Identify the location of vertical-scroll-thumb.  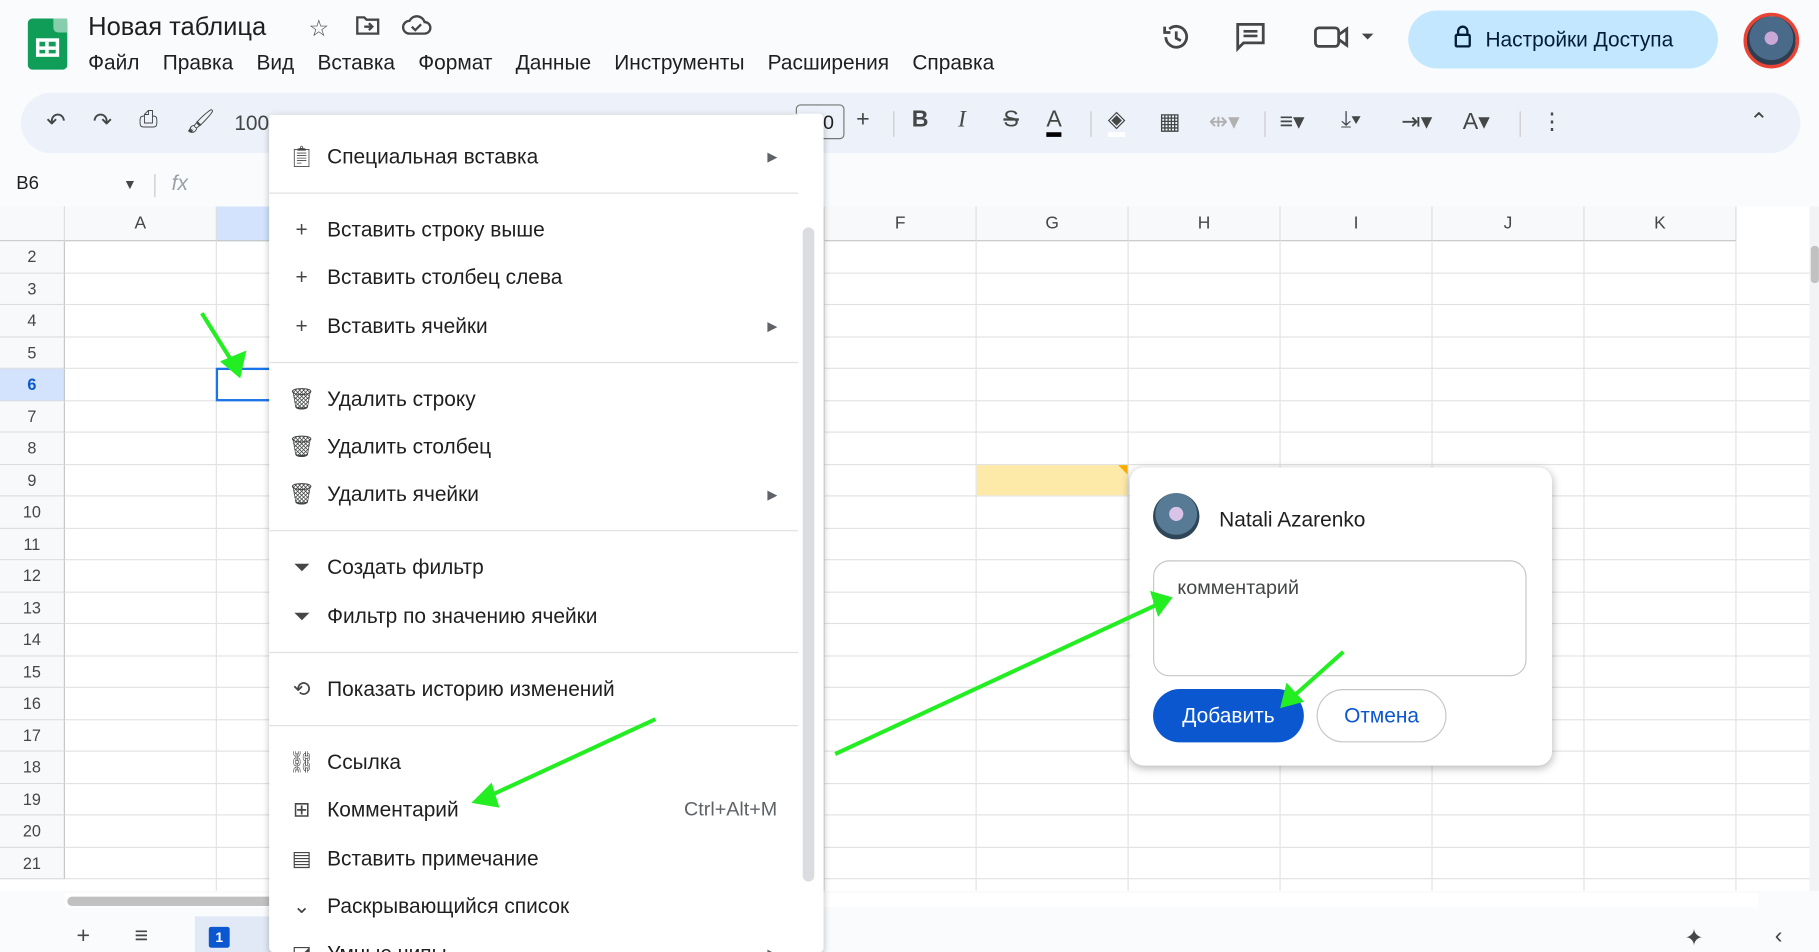
(1814, 264).